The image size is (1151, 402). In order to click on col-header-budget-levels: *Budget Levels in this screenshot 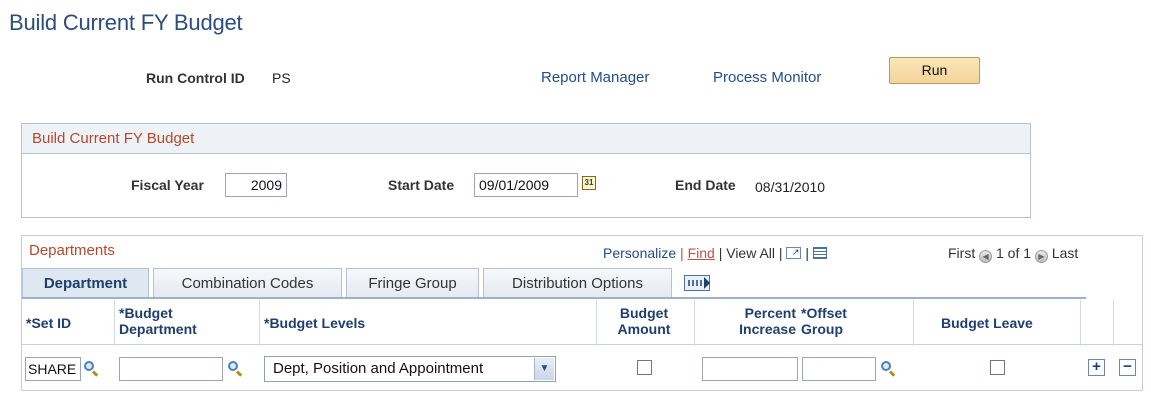, I will do `click(315, 323)`.